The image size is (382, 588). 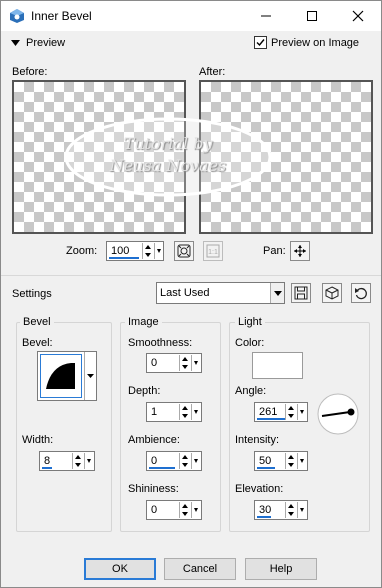 I want to click on width-underline, so click(x=47, y=468).